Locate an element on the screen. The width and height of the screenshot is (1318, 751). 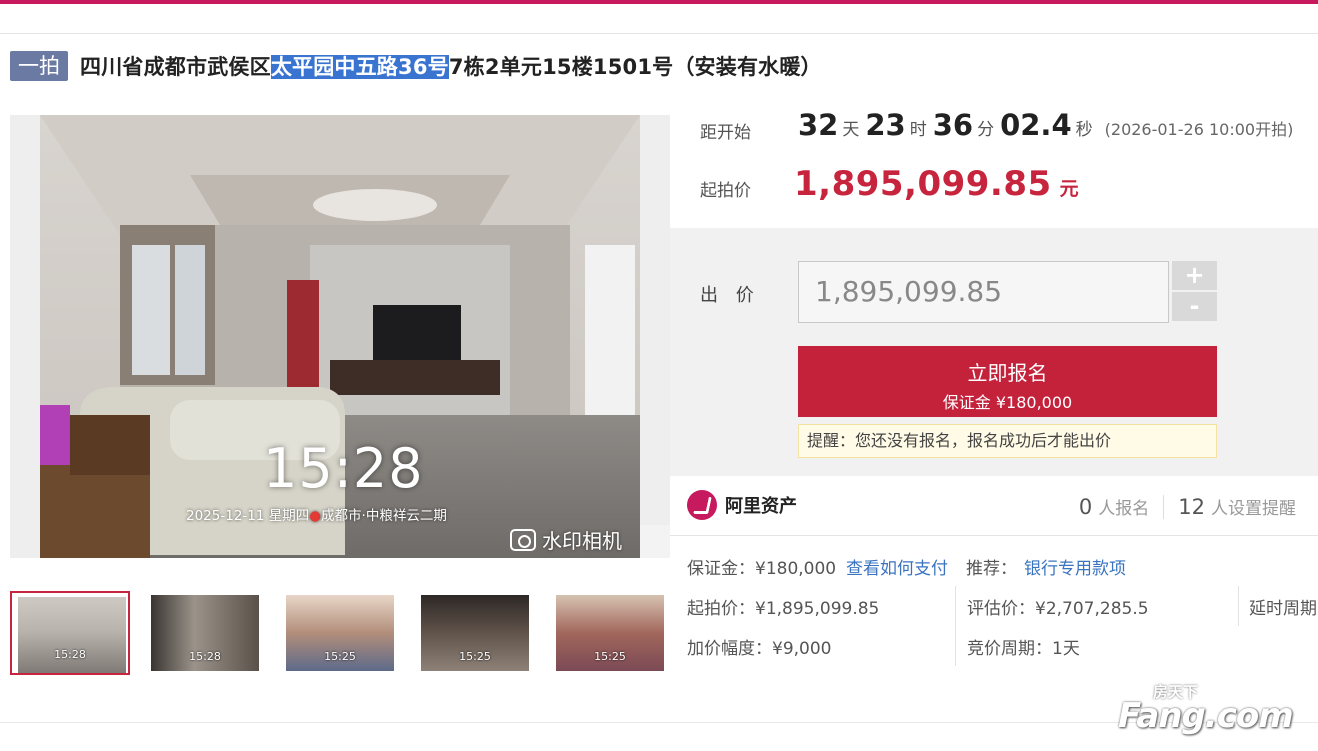
signup-button: 立即报名 保证金 ¥180,000 is located at coordinates (1007, 381).